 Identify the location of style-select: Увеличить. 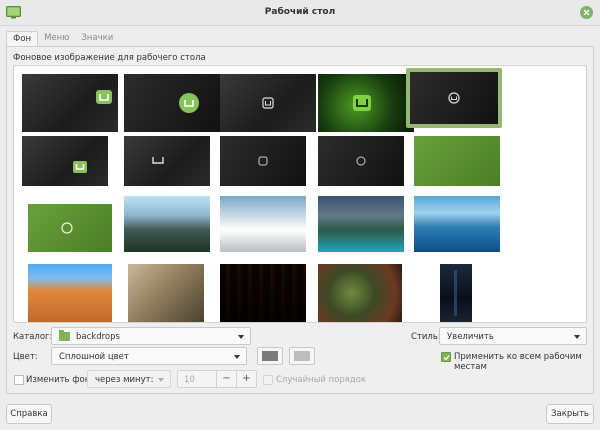
(513, 336).